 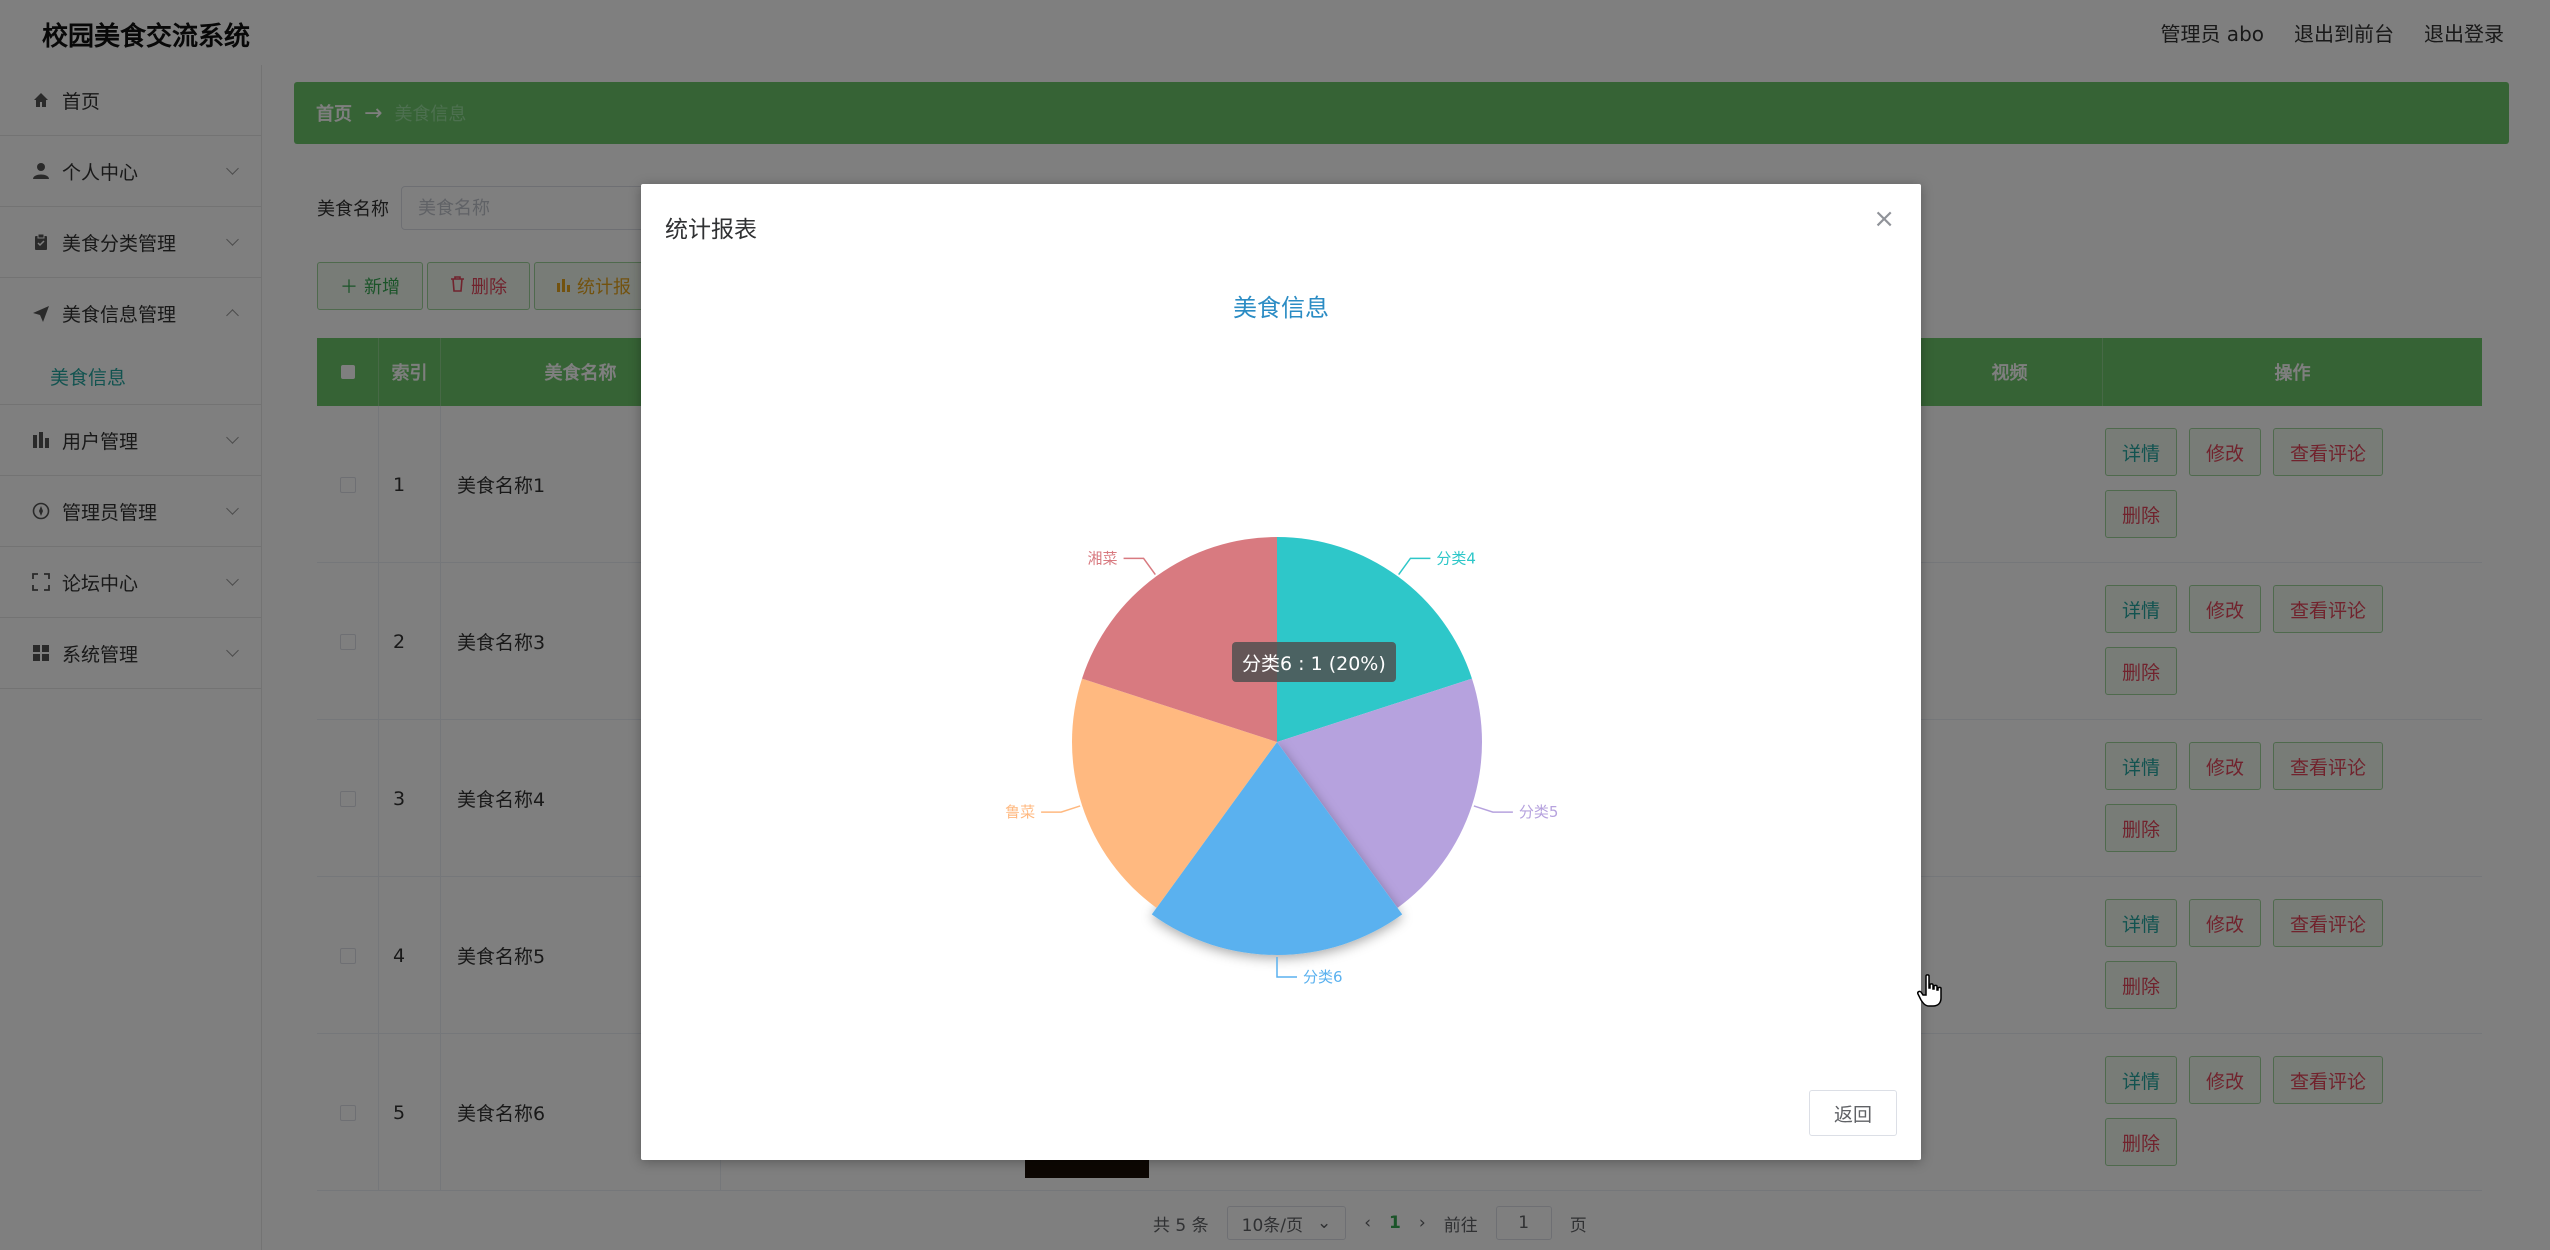 I want to click on return-button: 返回, so click(x=1853, y=1113).